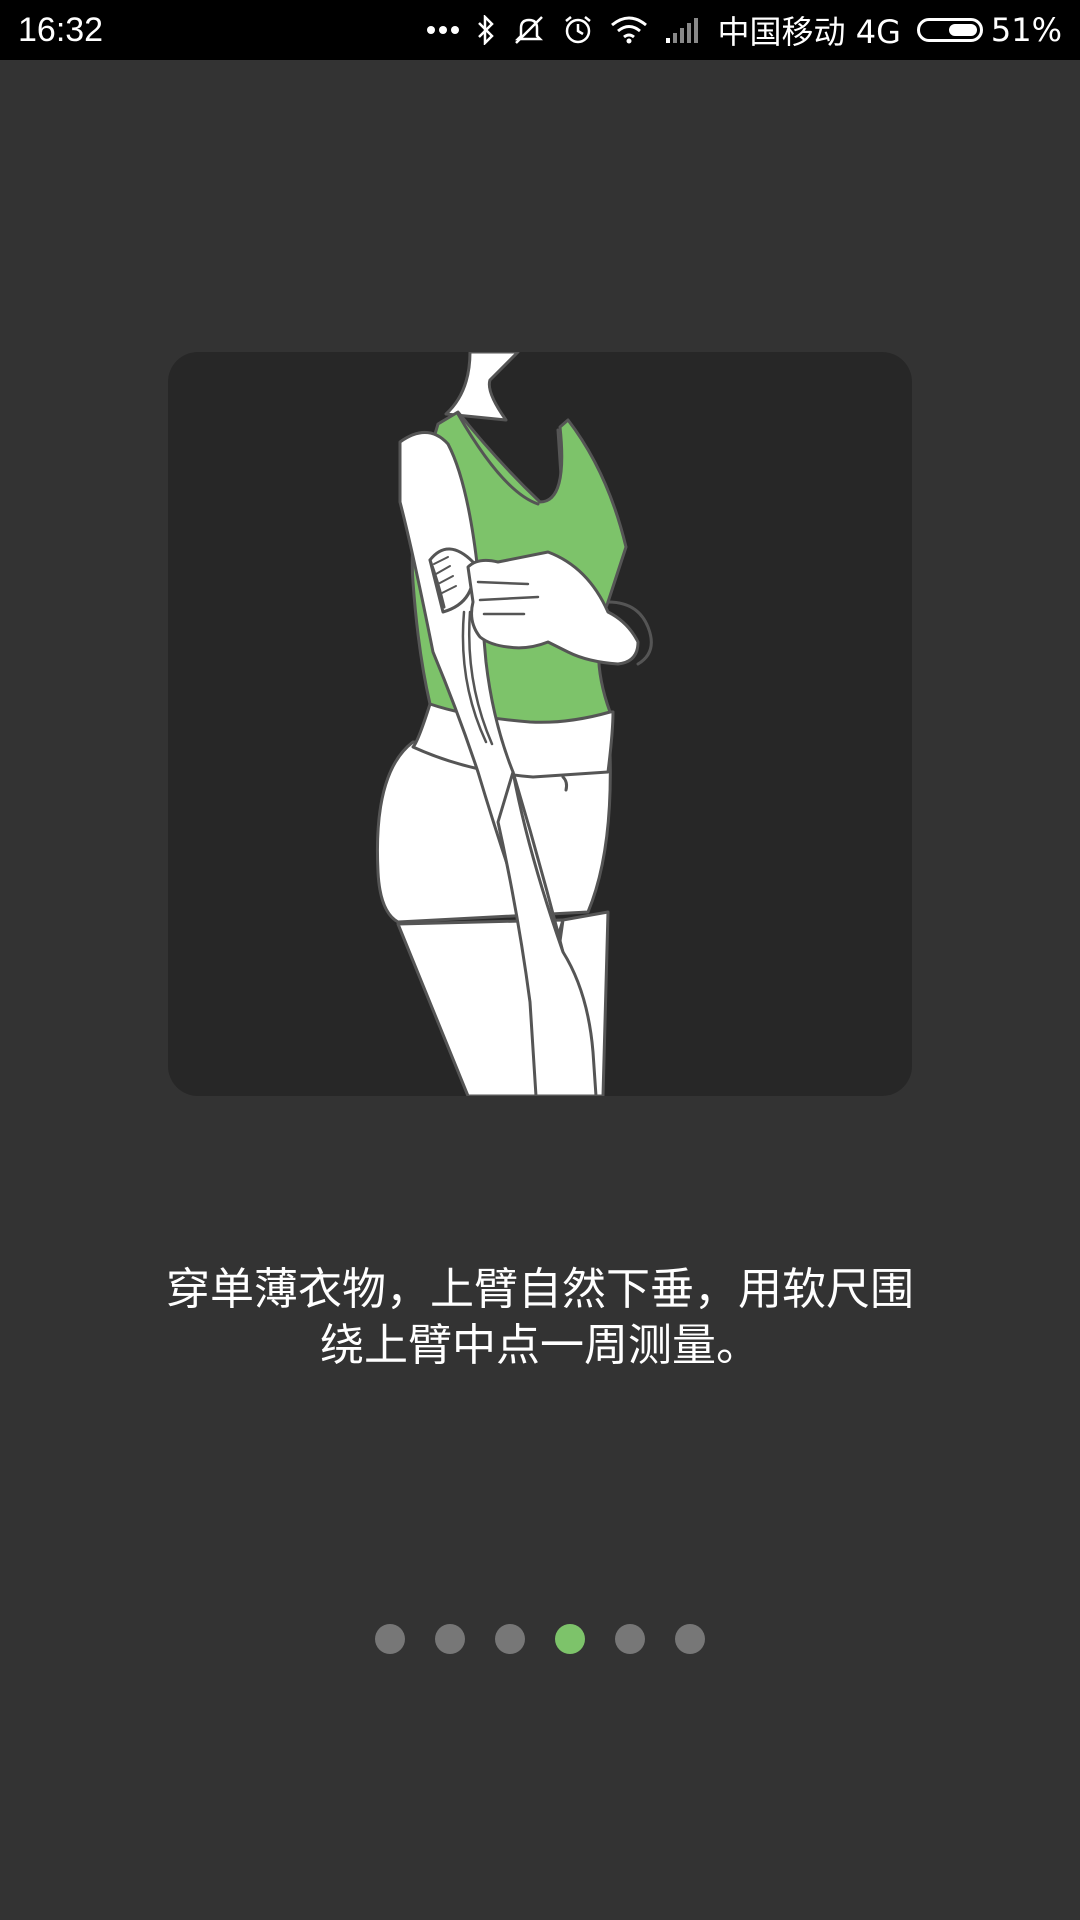 The width and height of the screenshot is (1080, 1920). Describe the element at coordinates (540, 1639) in the screenshot. I see `page-indicator` at that location.